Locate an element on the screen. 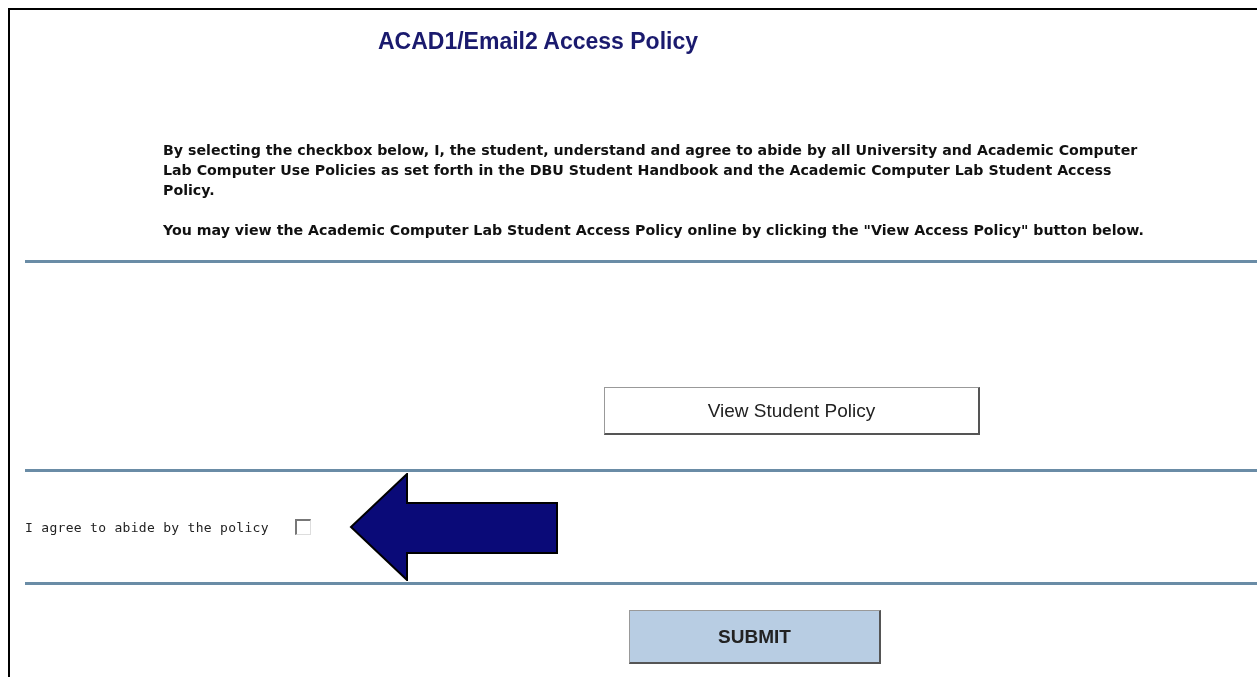  checkbox-label: I agree to abide by the policy is located at coordinates (147, 527).